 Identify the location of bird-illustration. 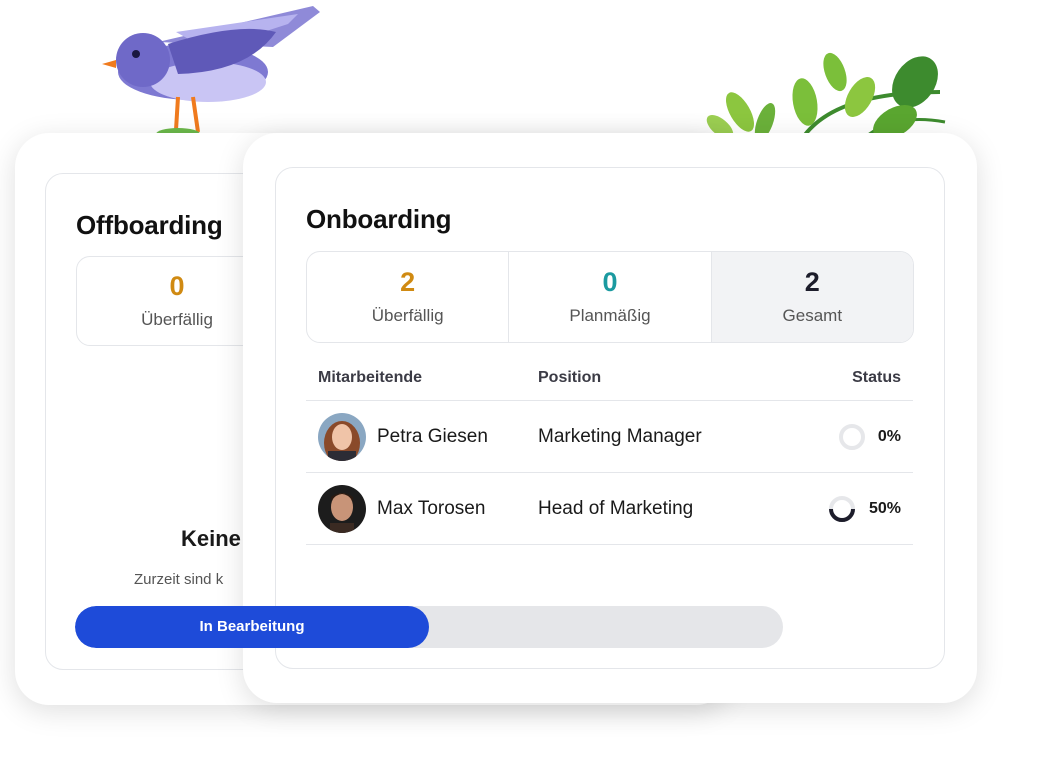
(211, 73).